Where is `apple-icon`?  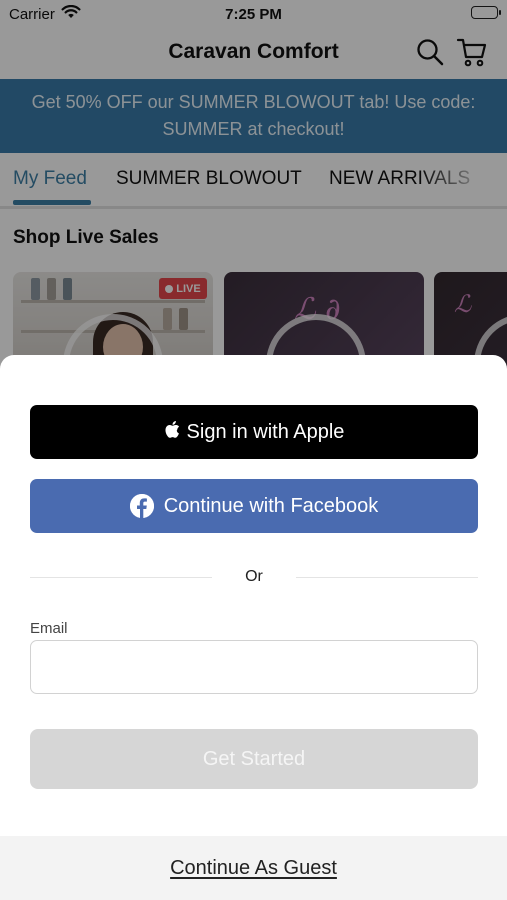 apple-icon is located at coordinates (172, 432).